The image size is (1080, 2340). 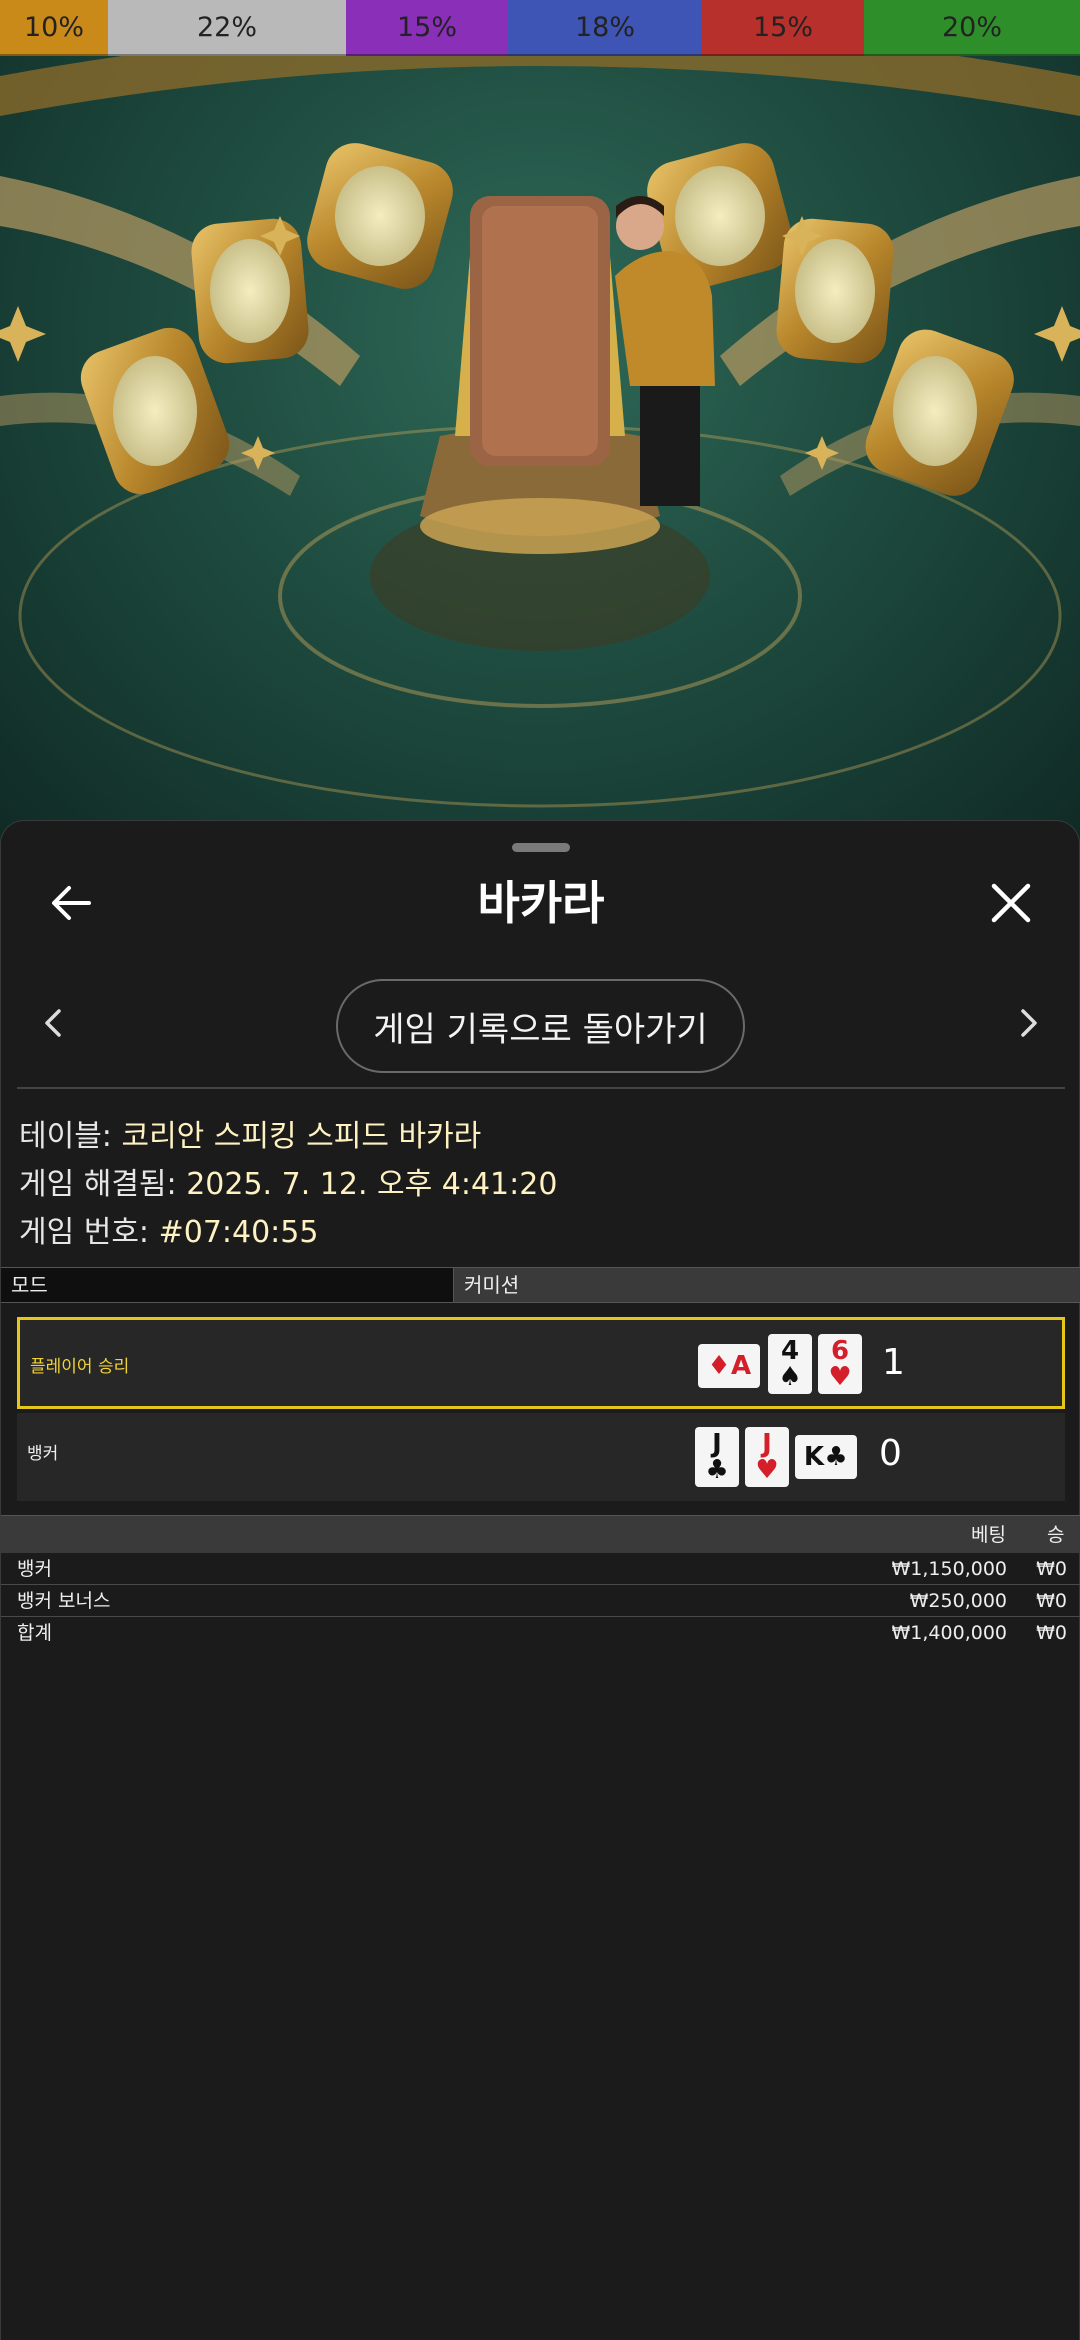 What do you see at coordinates (949, 1633) in the screenshot?
I see `total-bet-amount: ₩1,400,000` at bounding box center [949, 1633].